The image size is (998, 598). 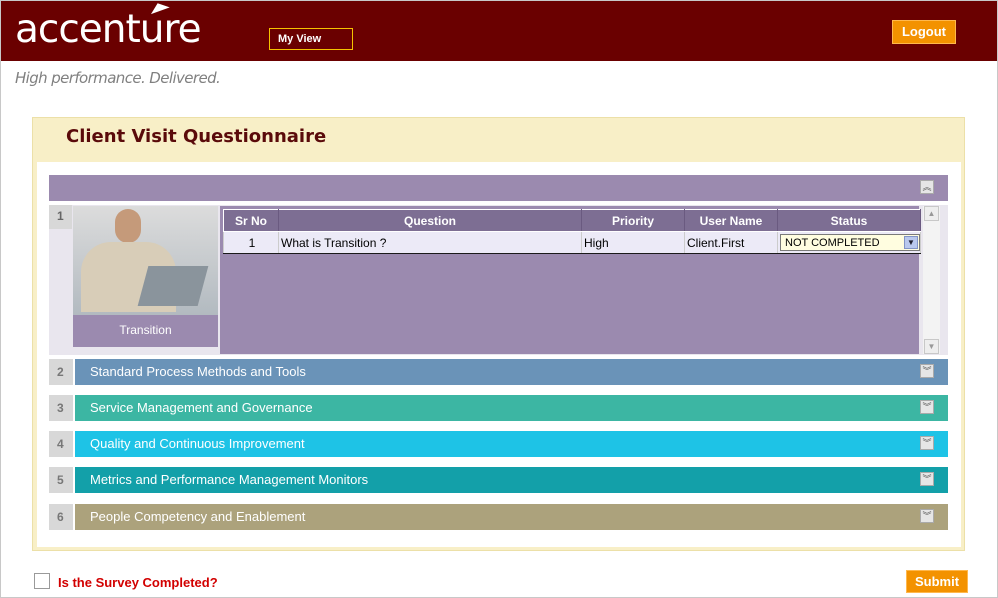 I want to click on table-header-row: Sr No Question Priority User Name Status, so click(x=572, y=220).